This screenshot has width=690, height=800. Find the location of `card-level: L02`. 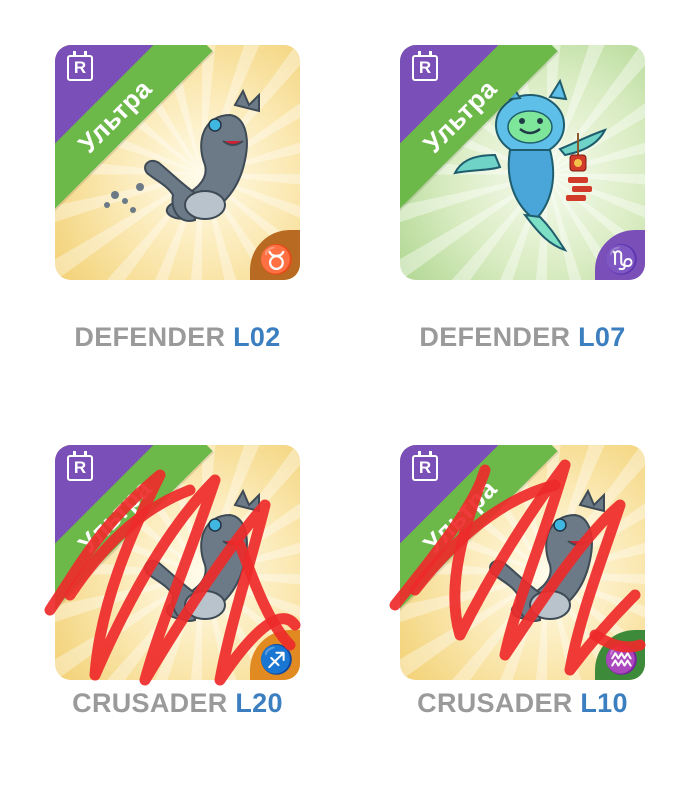

card-level: L02 is located at coordinates (257, 337).